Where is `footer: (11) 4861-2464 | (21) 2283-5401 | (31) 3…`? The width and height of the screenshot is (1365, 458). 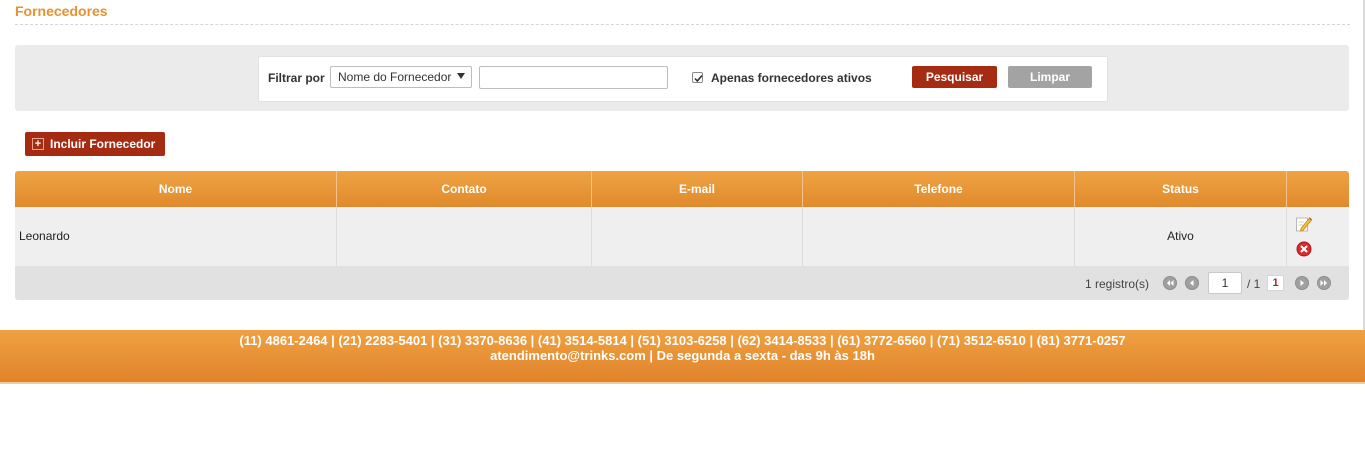 footer: (11) 4861-2464 | (21) 2283-5401 | (31) 3… is located at coordinates (682, 357).